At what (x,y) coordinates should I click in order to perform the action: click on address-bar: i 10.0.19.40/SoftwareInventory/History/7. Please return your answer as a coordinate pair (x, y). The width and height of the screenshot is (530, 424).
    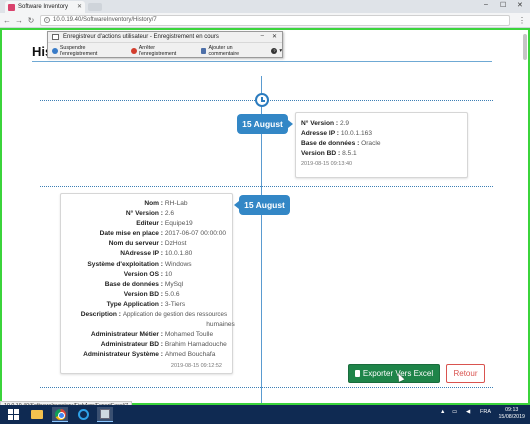
    Looking at the image, I should click on (275, 20).